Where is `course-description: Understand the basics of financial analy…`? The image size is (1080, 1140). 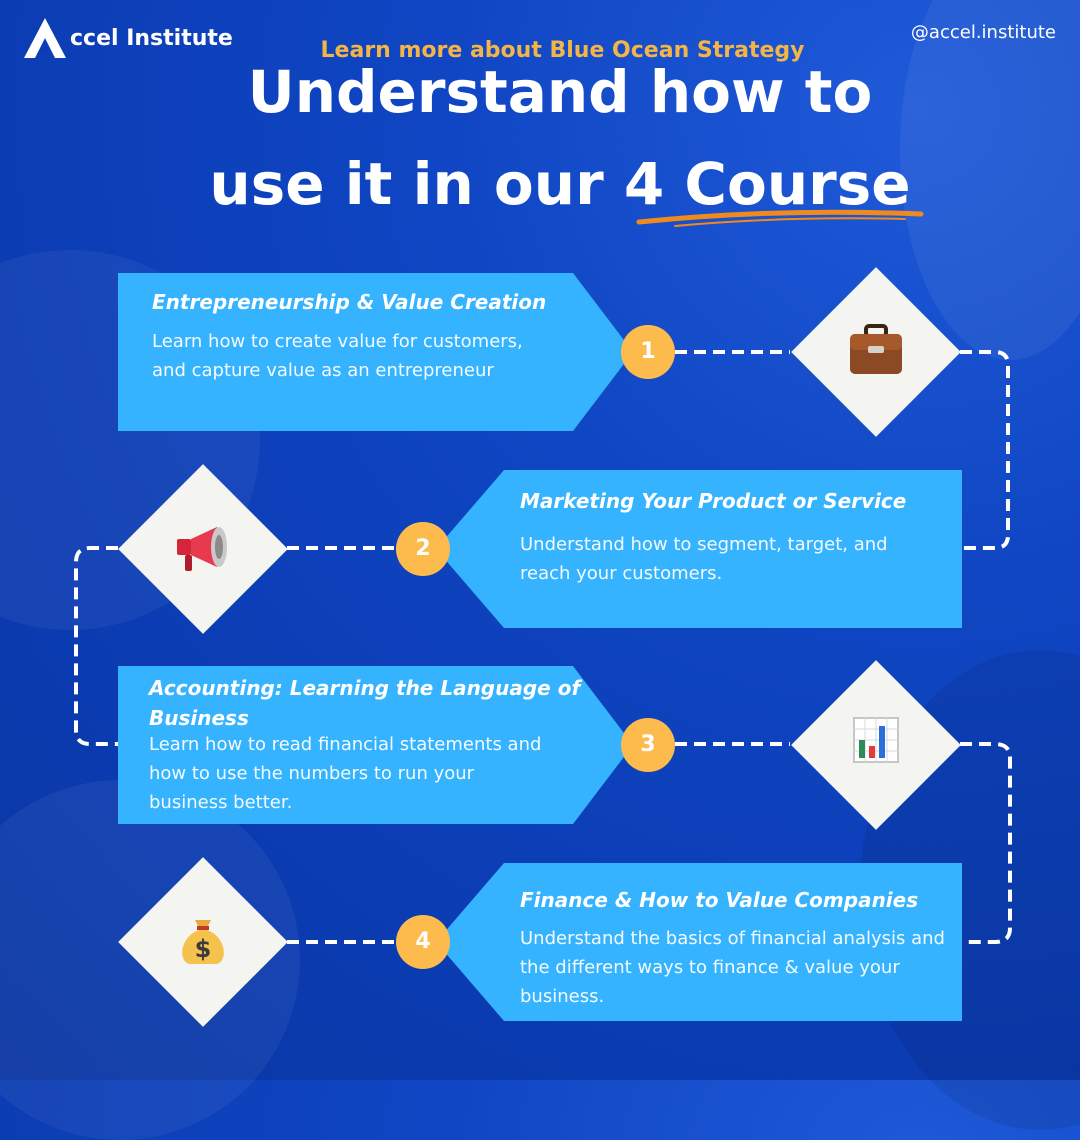 course-description: Understand the basics of financial analy… is located at coordinates (732, 967).